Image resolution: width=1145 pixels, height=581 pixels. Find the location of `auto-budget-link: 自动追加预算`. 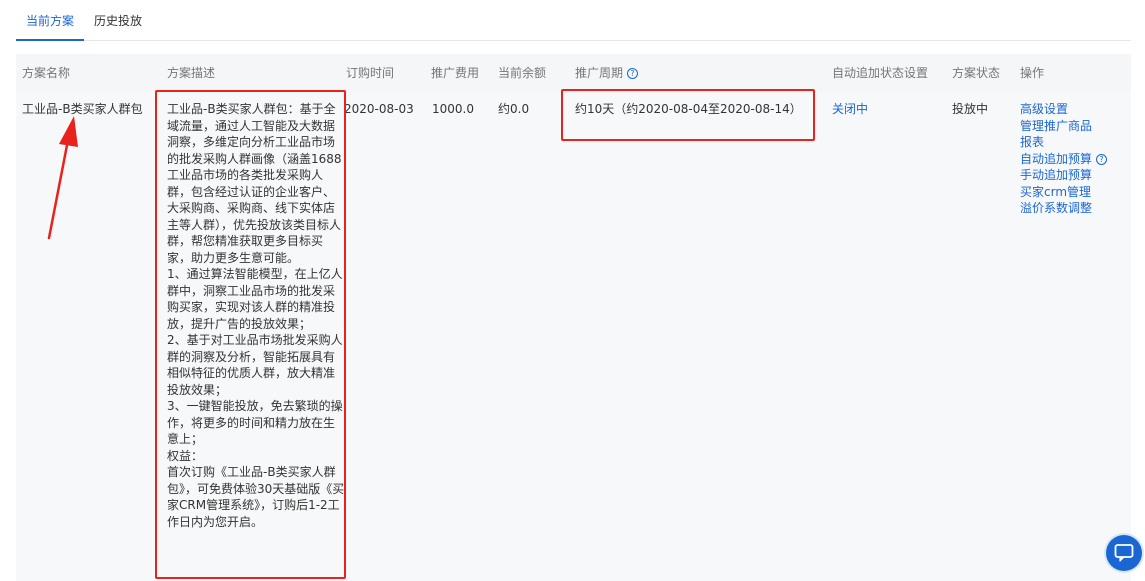

auto-budget-link: 自动追加预算 is located at coordinates (1056, 159).